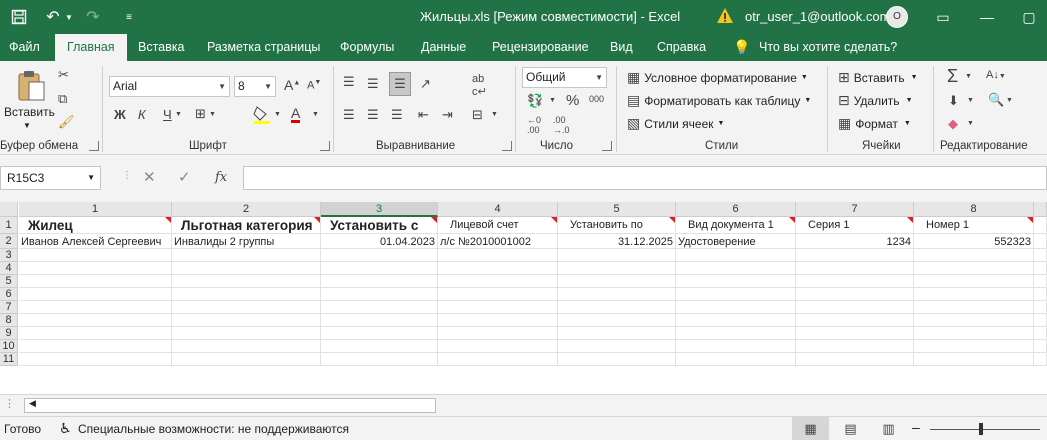 The width and height of the screenshot is (1047, 440). Describe the element at coordinates (9, 225) in the screenshot. I see `row-header: 1` at that location.